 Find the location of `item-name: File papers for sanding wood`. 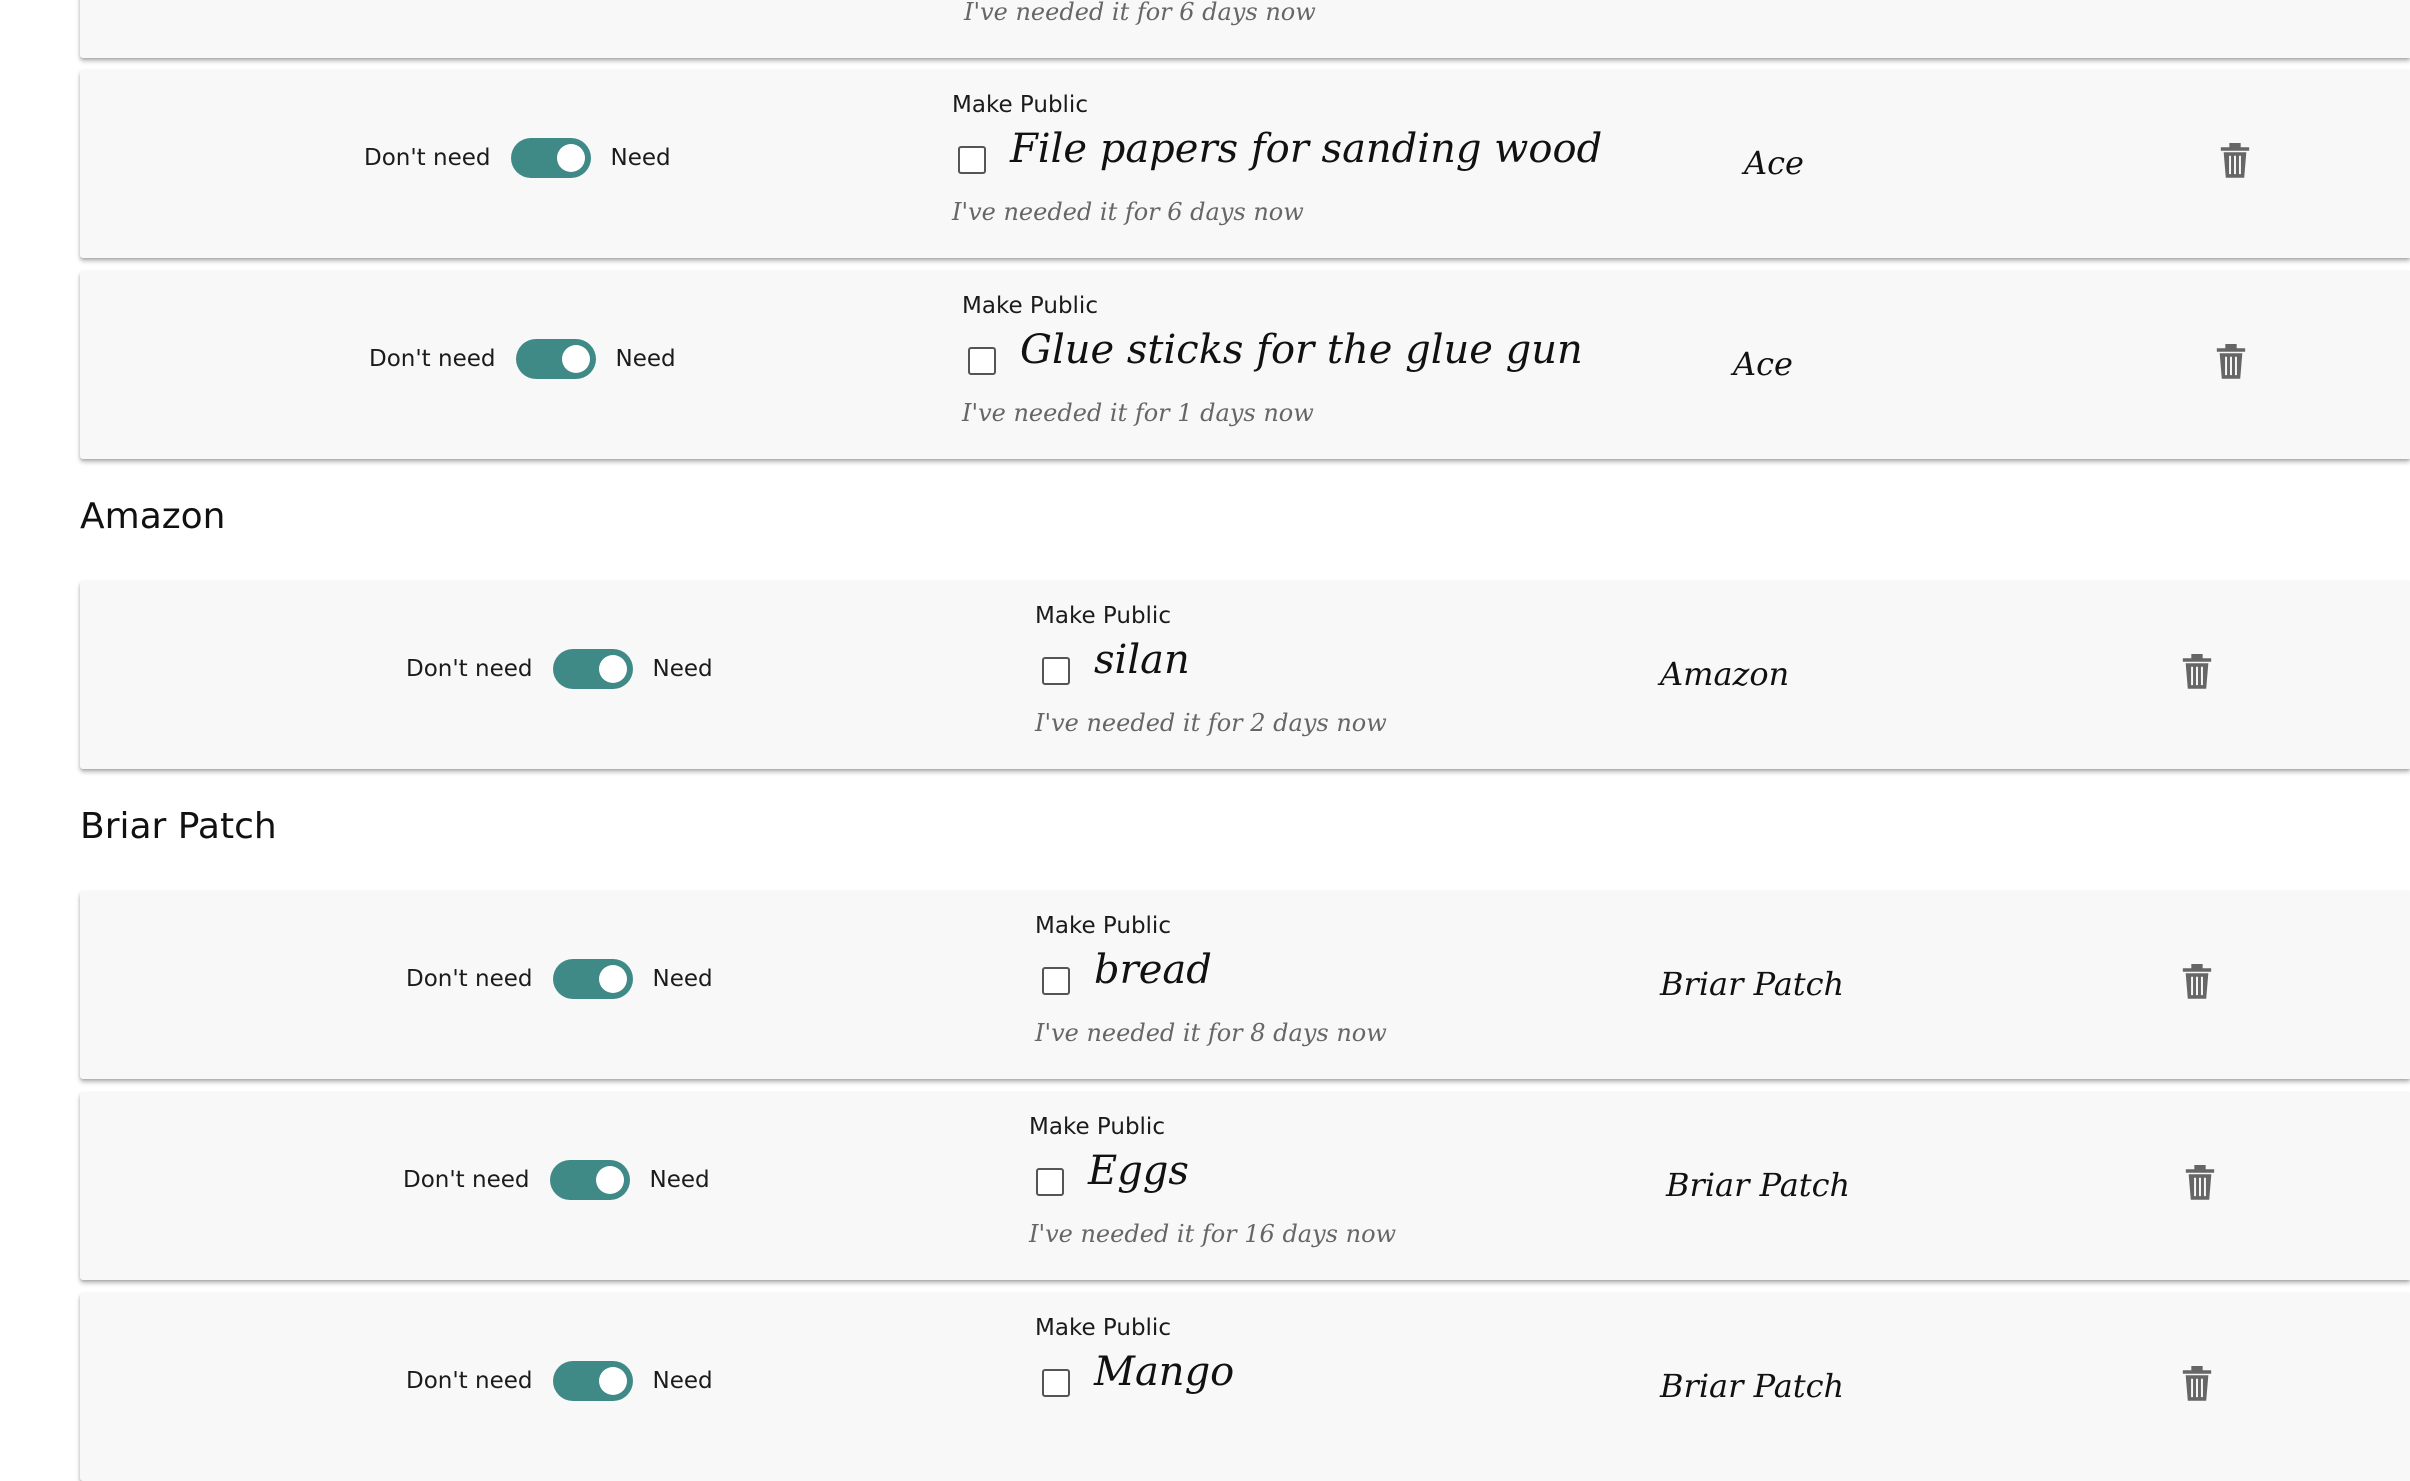

item-name: File papers for sanding wood is located at coordinates (1306, 149).